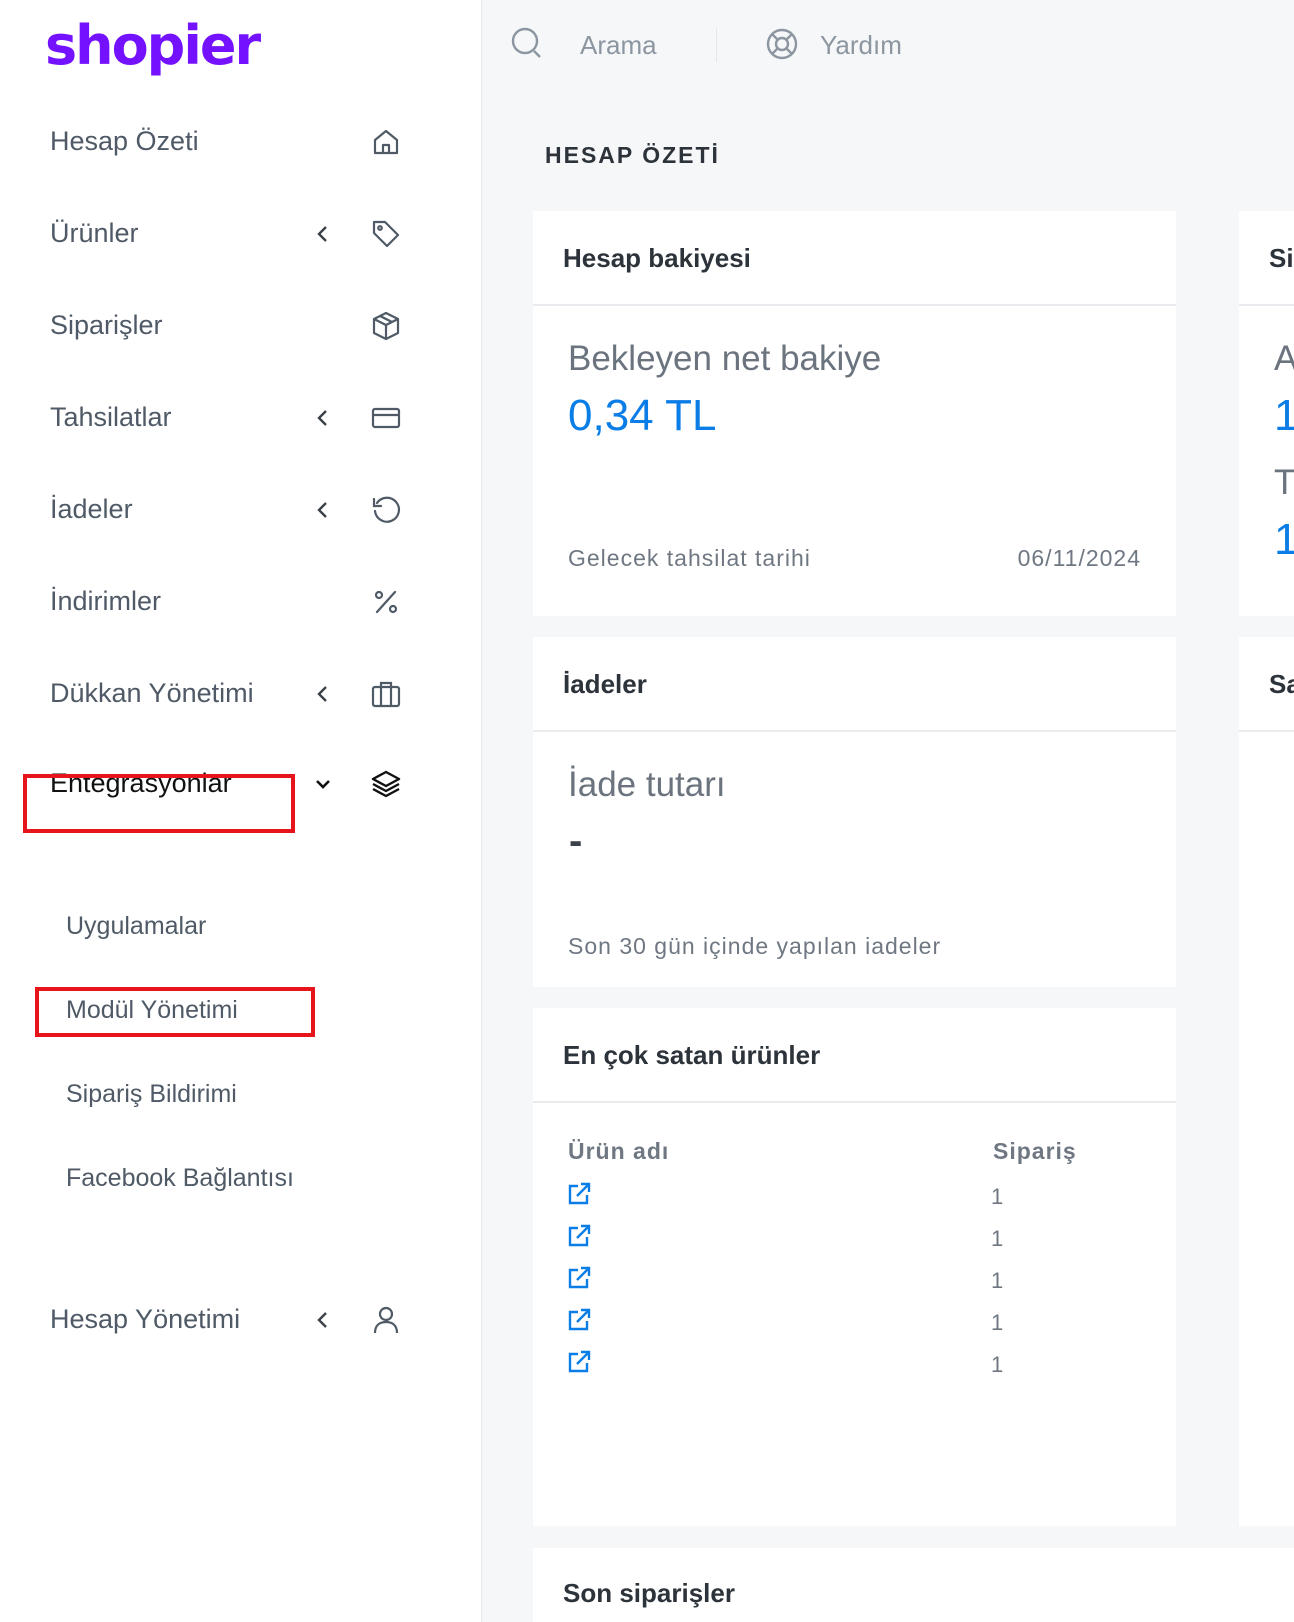  Describe the element at coordinates (605, 684) in the screenshot. I see `card-title: İadeler` at that location.